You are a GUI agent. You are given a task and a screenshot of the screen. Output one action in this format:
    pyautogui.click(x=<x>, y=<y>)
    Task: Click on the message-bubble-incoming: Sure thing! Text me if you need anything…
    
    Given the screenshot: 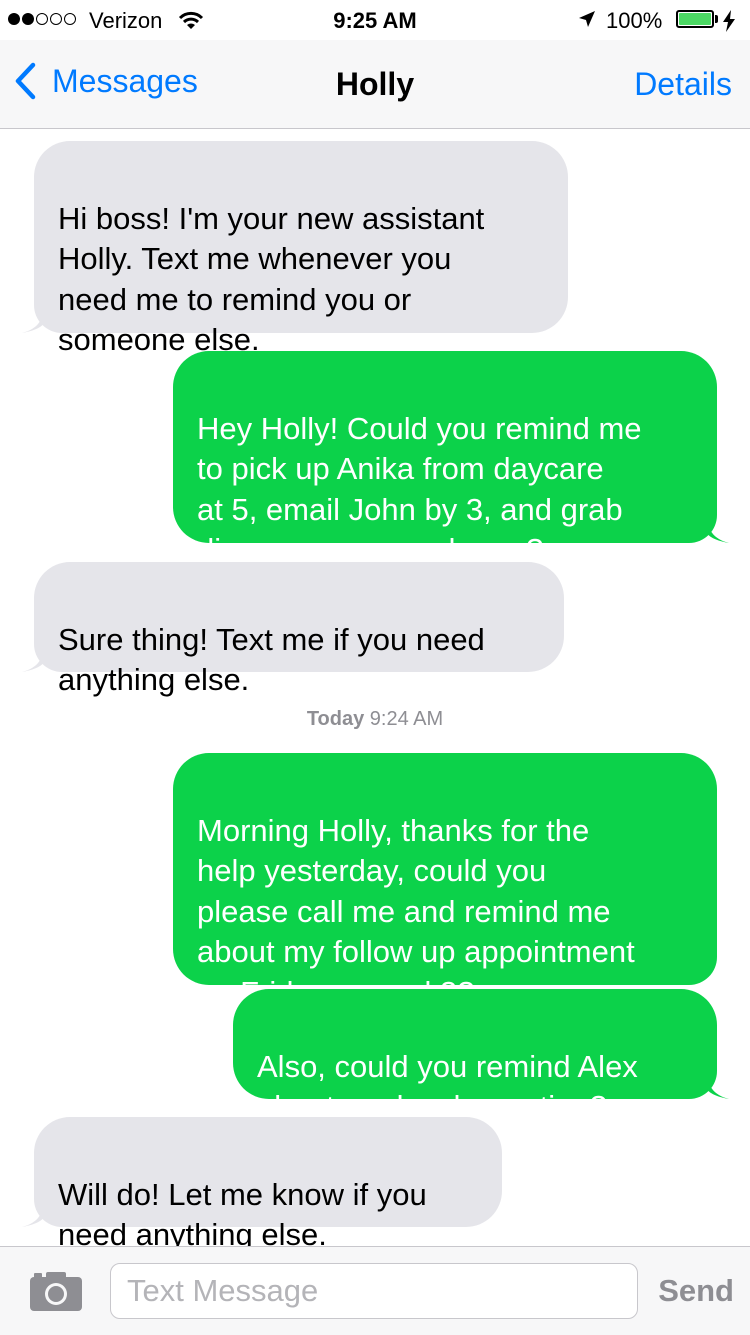 What is the action you would take?
    pyautogui.click(x=293, y=629)
    